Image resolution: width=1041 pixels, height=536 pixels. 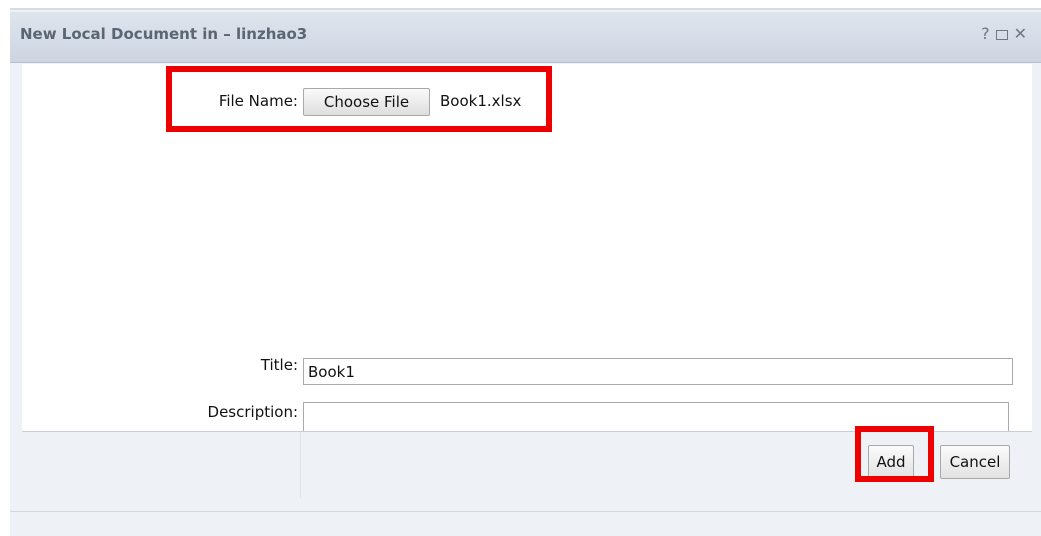 I want to click on description-input, so click(x=656, y=417).